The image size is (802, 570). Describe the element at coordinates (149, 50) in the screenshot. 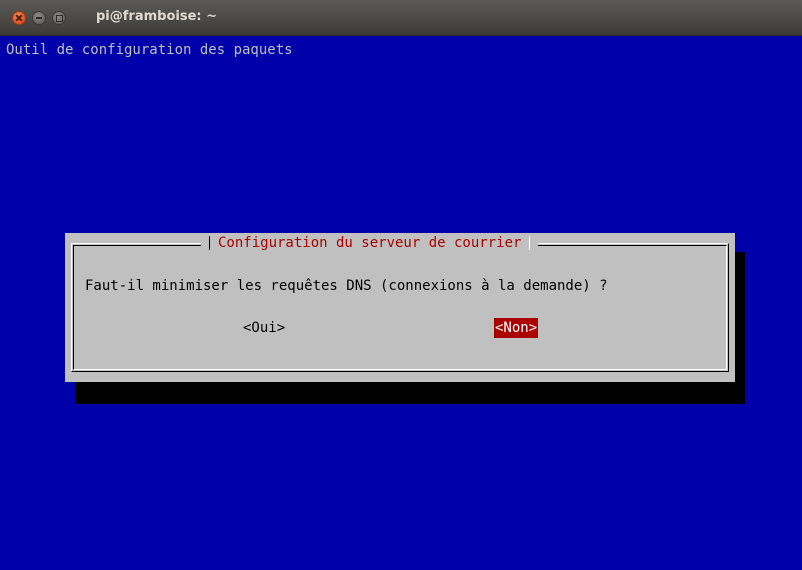

I see `backtitle: Outil de configuration des paquets` at that location.